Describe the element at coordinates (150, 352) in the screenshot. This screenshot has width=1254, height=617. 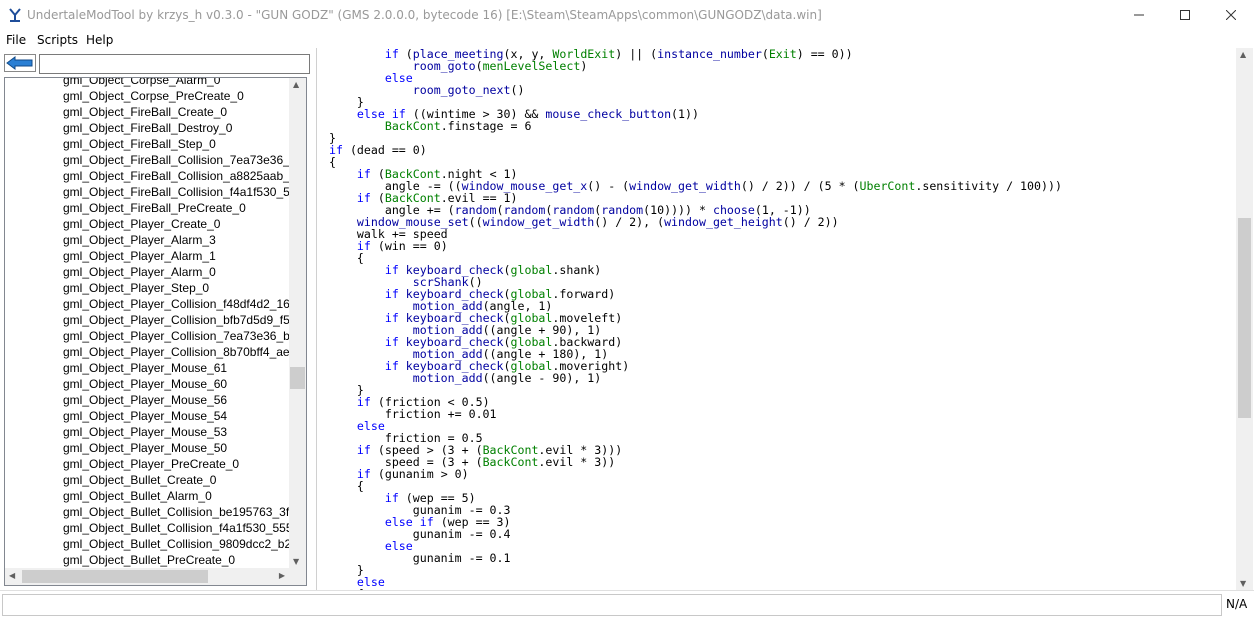
I see `tree-item: gml_Object_Player_Collision_8b70bff4_ae7` at that location.